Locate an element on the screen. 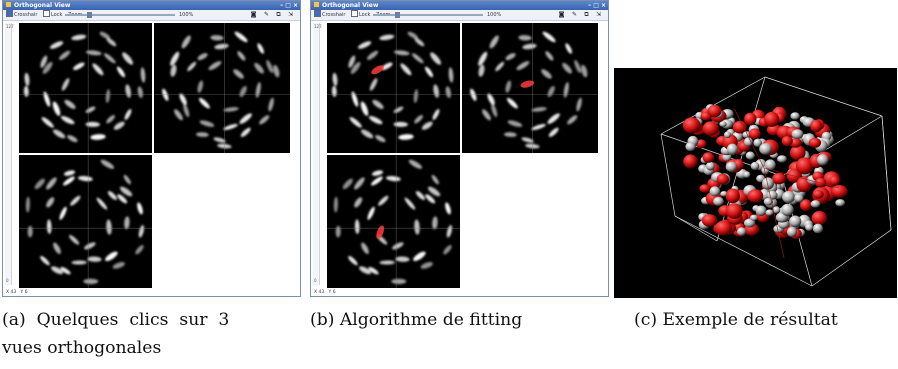  caption-c: (c) Exemple de résultat is located at coordinates (736, 320).